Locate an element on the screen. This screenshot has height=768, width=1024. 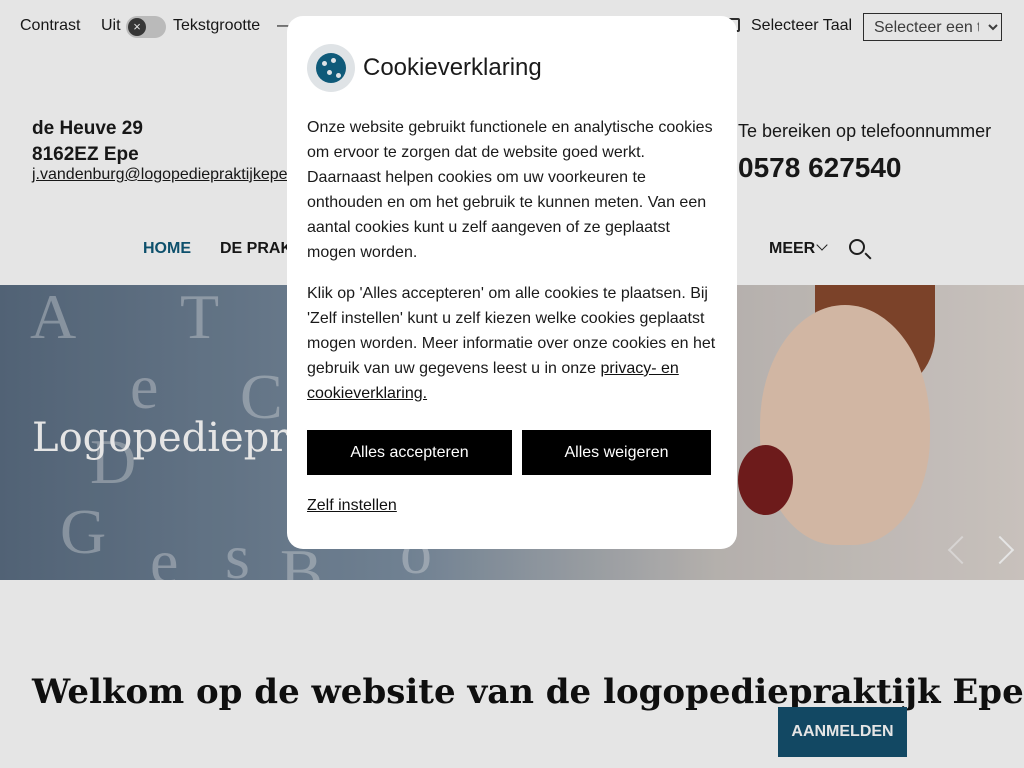
cookie-dialog-title: Cookieverklaring is located at coordinates (452, 67).